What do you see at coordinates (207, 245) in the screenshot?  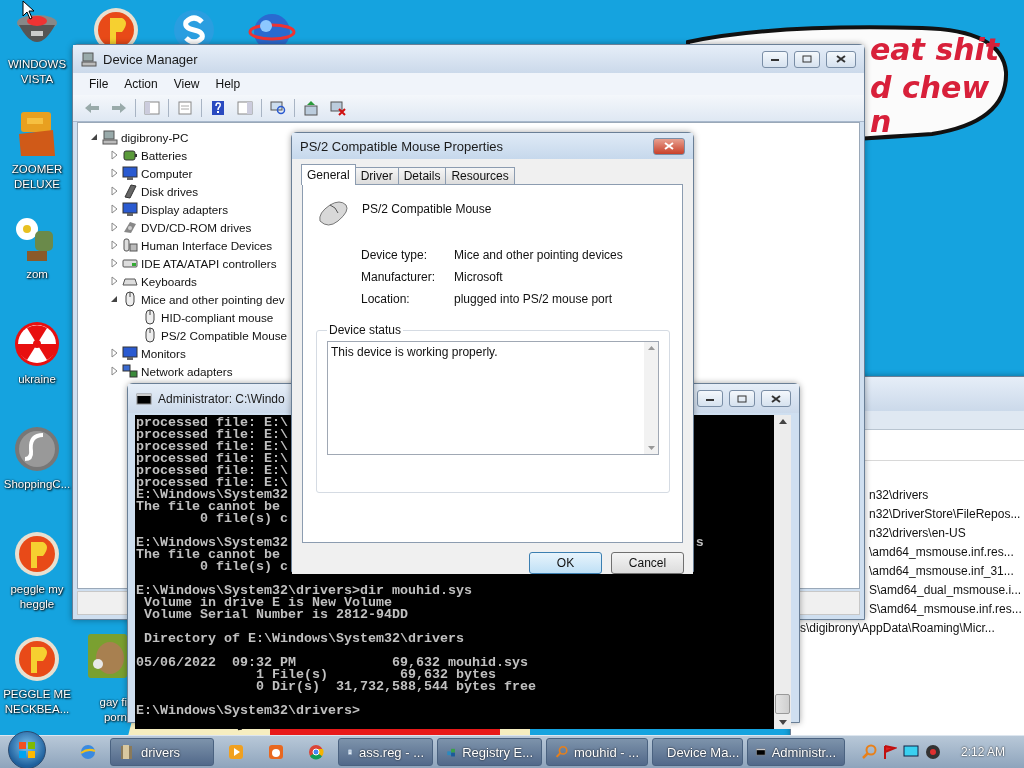 I see `tree-item: Human Interface Devices` at bounding box center [207, 245].